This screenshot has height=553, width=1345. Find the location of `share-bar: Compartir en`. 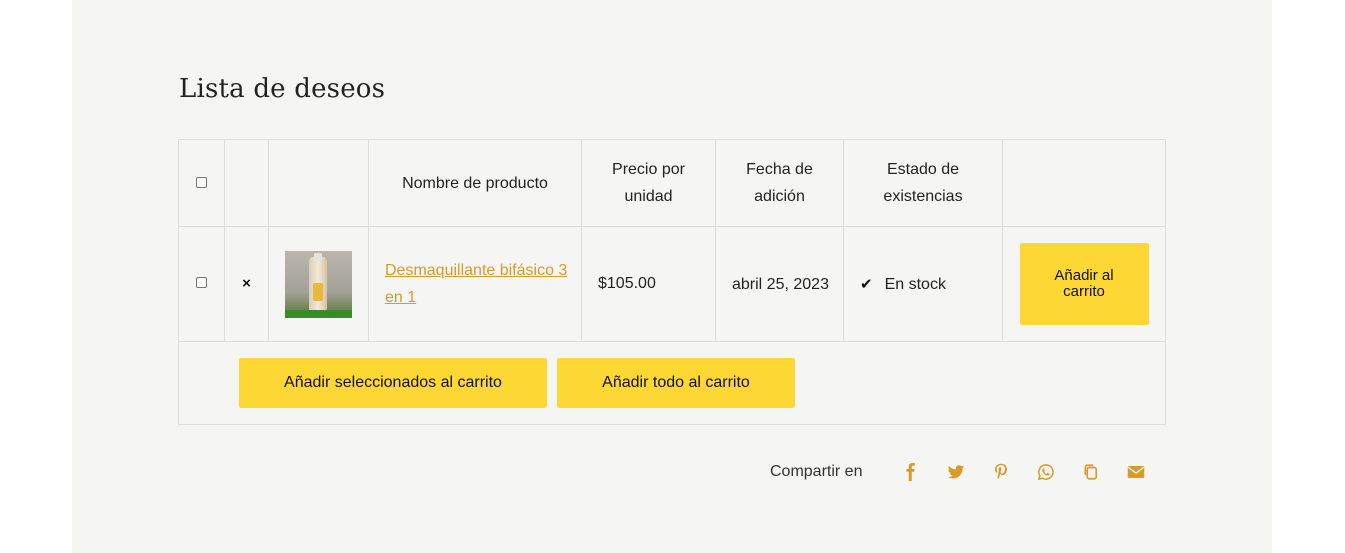

share-bar: Compartir en is located at coordinates (957, 472).